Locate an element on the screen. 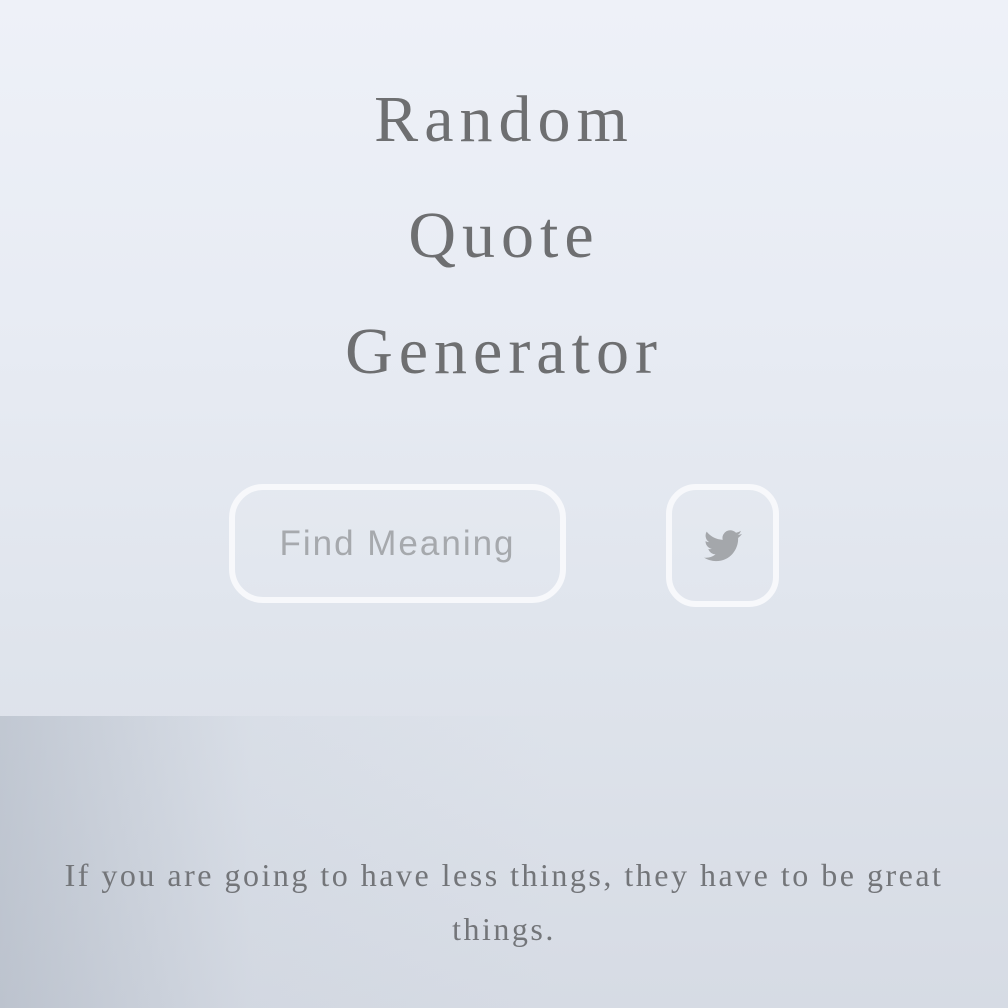 The image size is (1008, 1008). tweet-button is located at coordinates (722, 545).